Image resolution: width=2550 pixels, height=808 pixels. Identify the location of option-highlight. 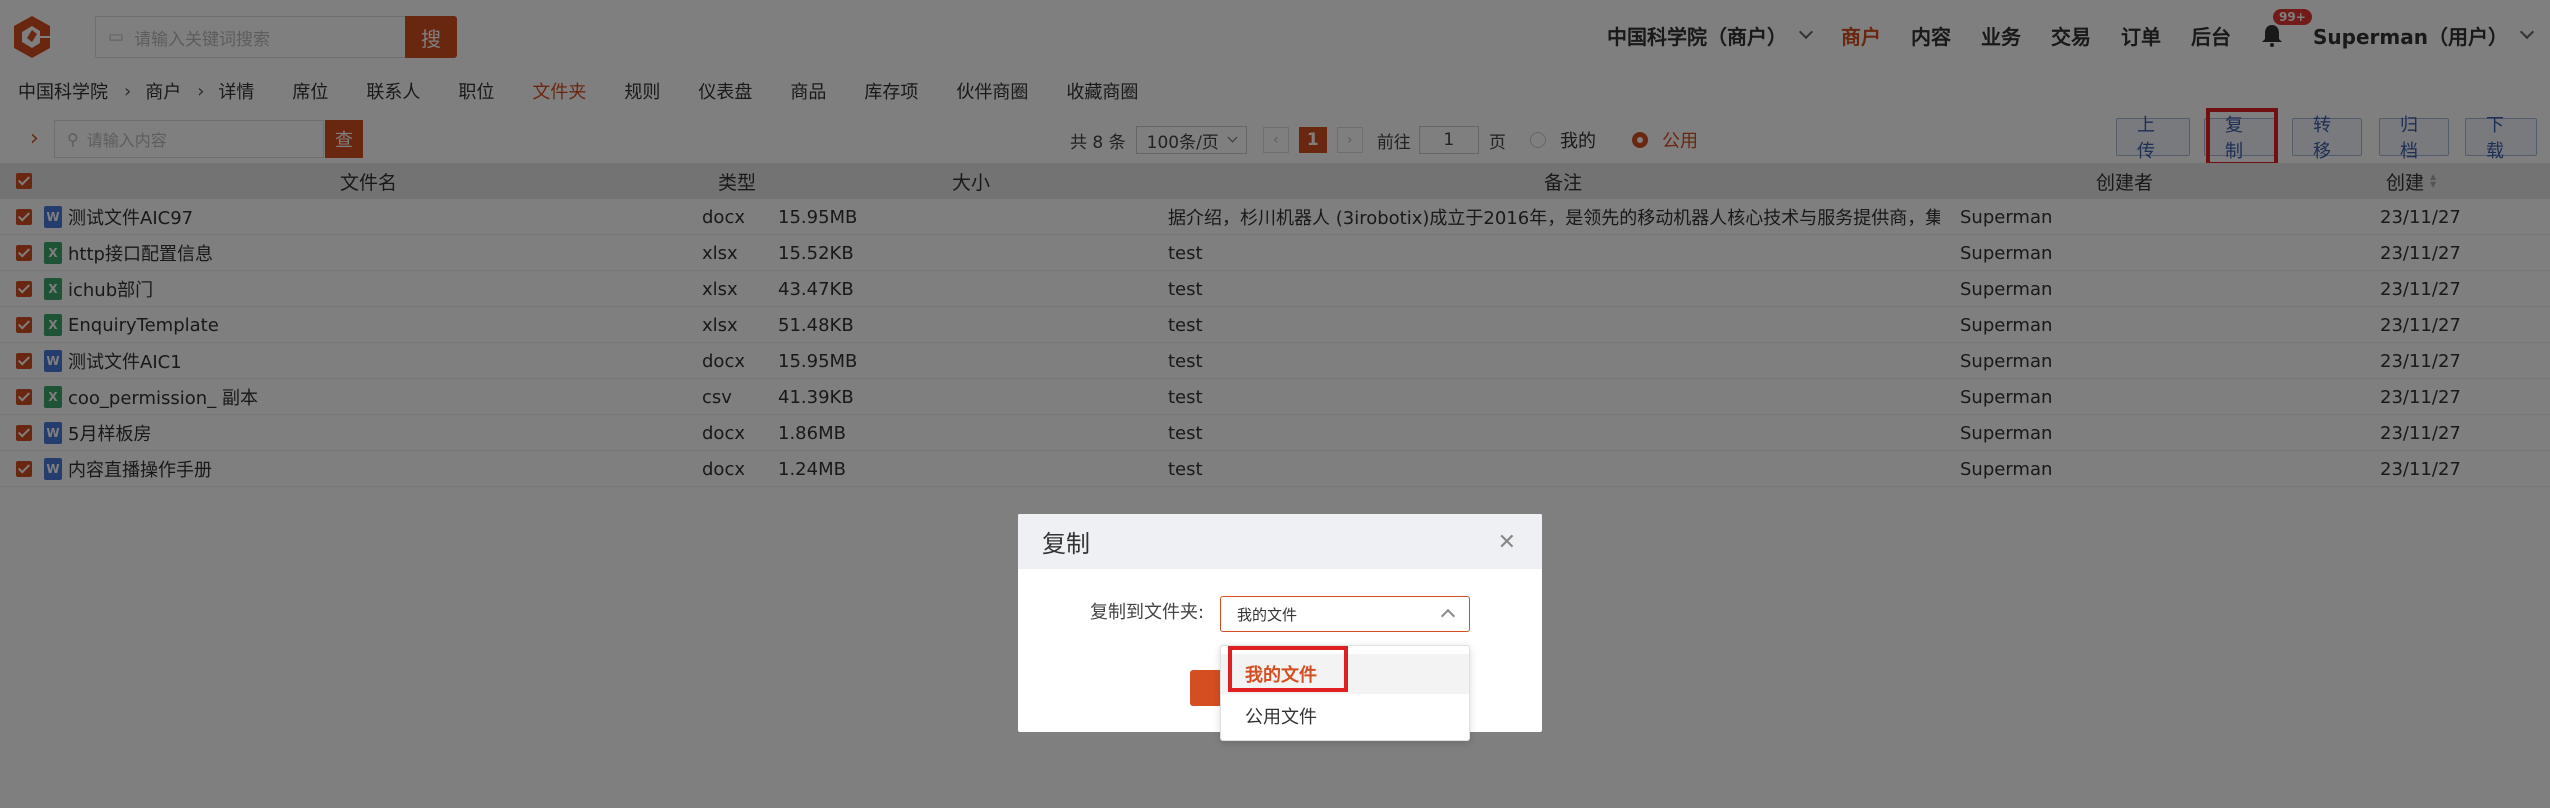
(1288, 669).